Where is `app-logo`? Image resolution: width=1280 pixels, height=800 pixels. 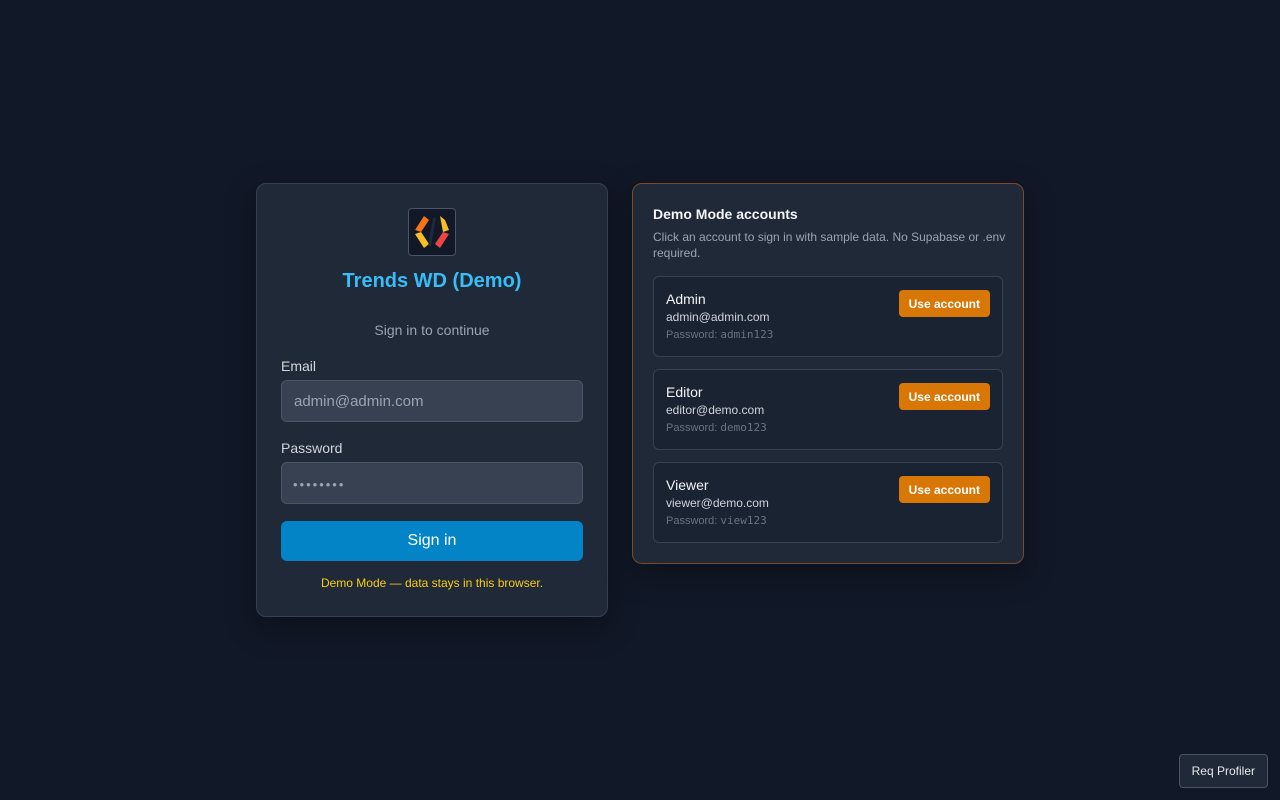
app-logo is located at coordinates (432, 232).